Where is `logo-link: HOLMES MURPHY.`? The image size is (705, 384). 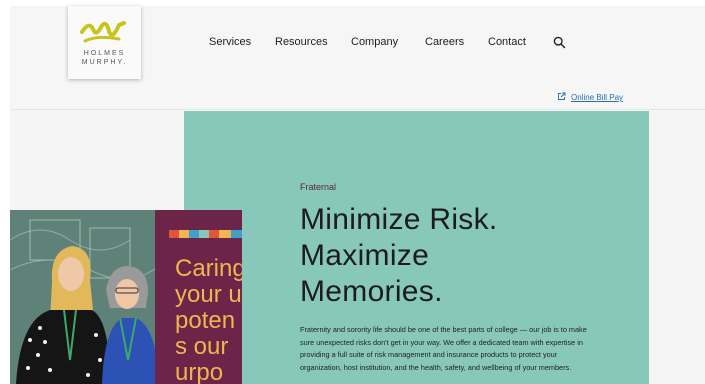 logo-link: HOLMES MURPHY. is located at coordinates (104, 42).